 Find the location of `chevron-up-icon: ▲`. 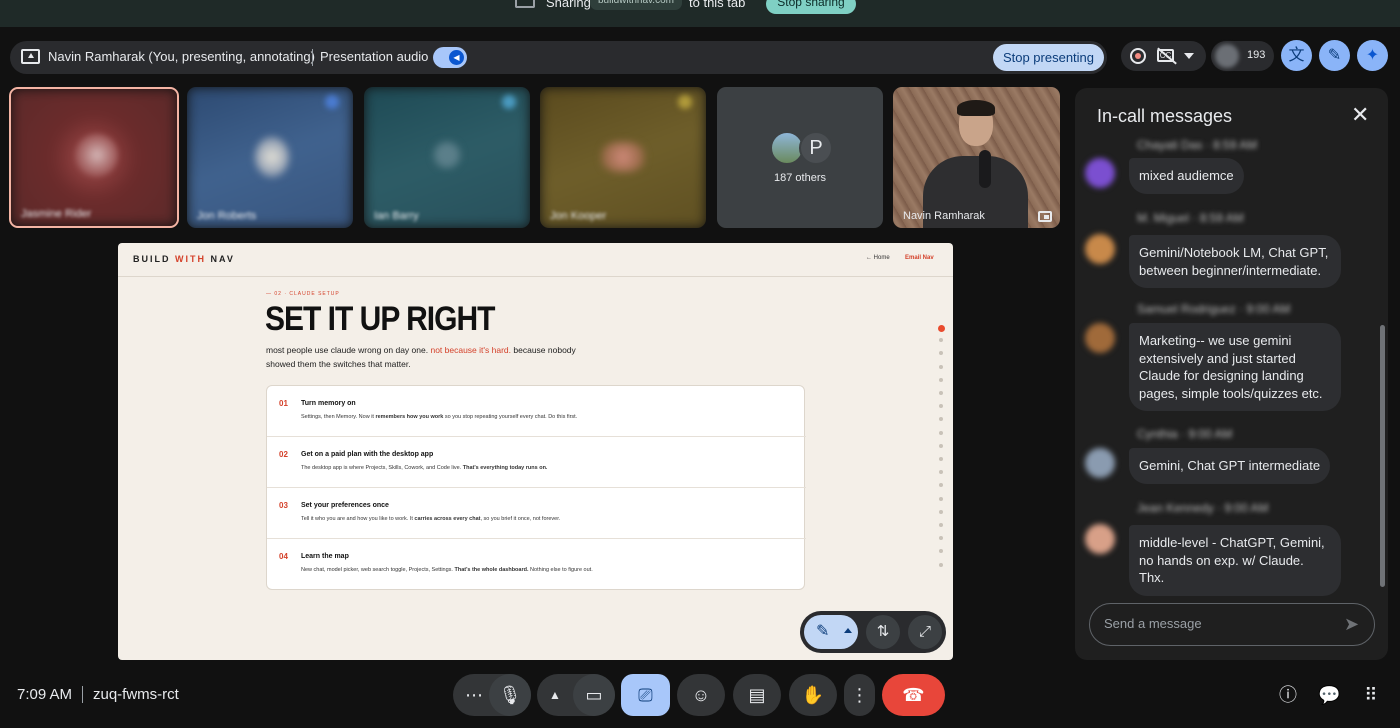

chevron-up-icon: ▲ is located at coordinates (555, 695).